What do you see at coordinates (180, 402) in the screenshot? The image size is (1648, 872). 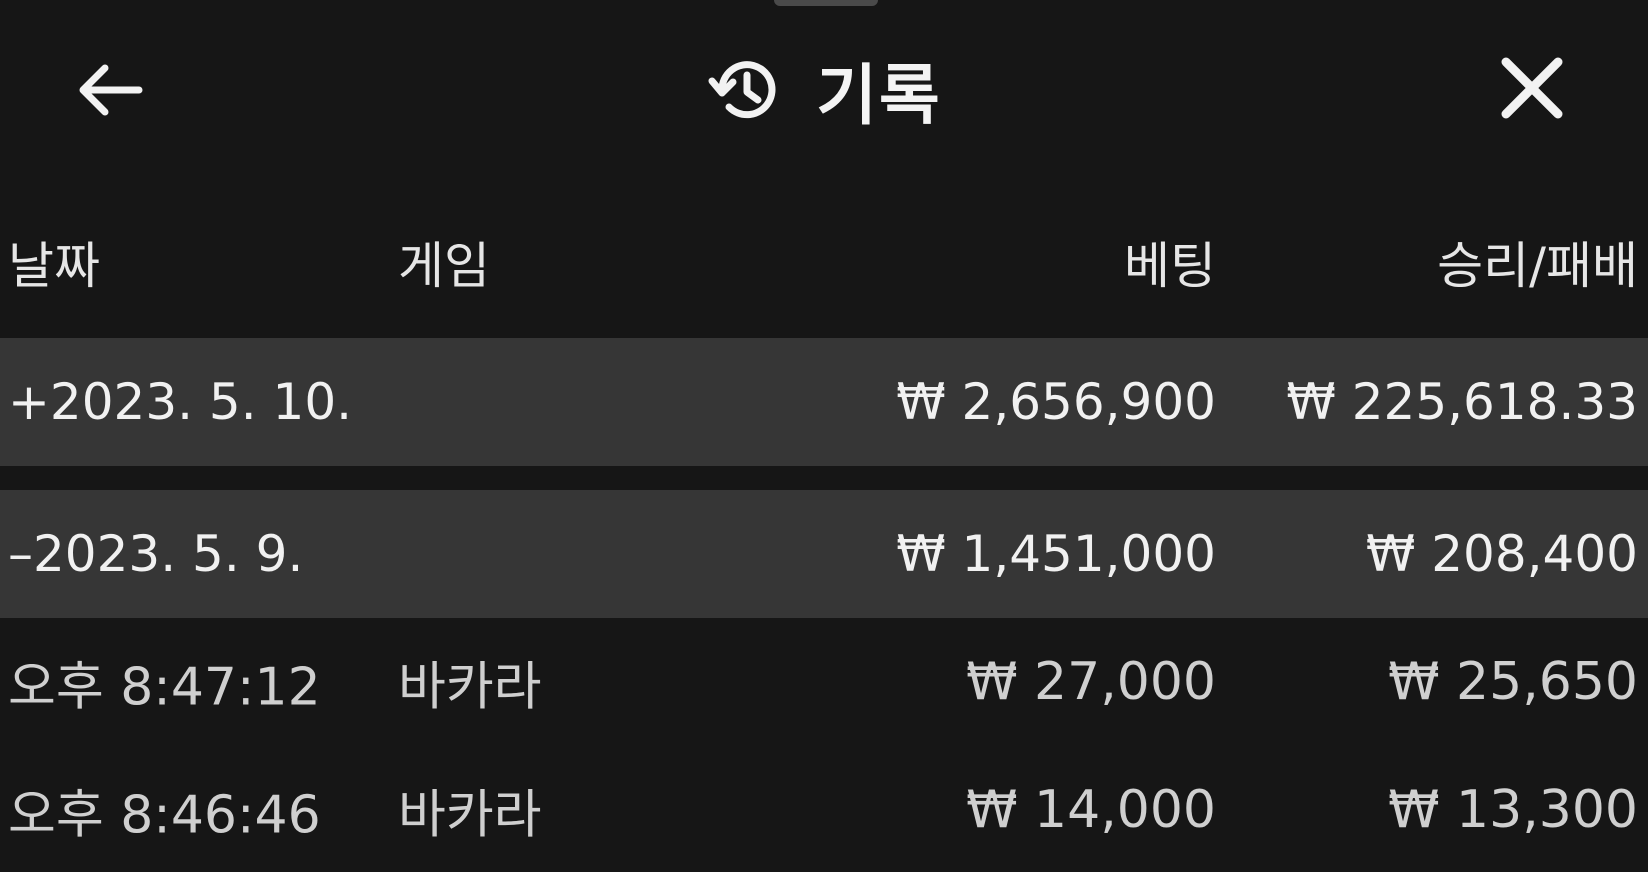 I see `day-date-toggle: +2023. 5. 10.` at bounding box center [180, 402].